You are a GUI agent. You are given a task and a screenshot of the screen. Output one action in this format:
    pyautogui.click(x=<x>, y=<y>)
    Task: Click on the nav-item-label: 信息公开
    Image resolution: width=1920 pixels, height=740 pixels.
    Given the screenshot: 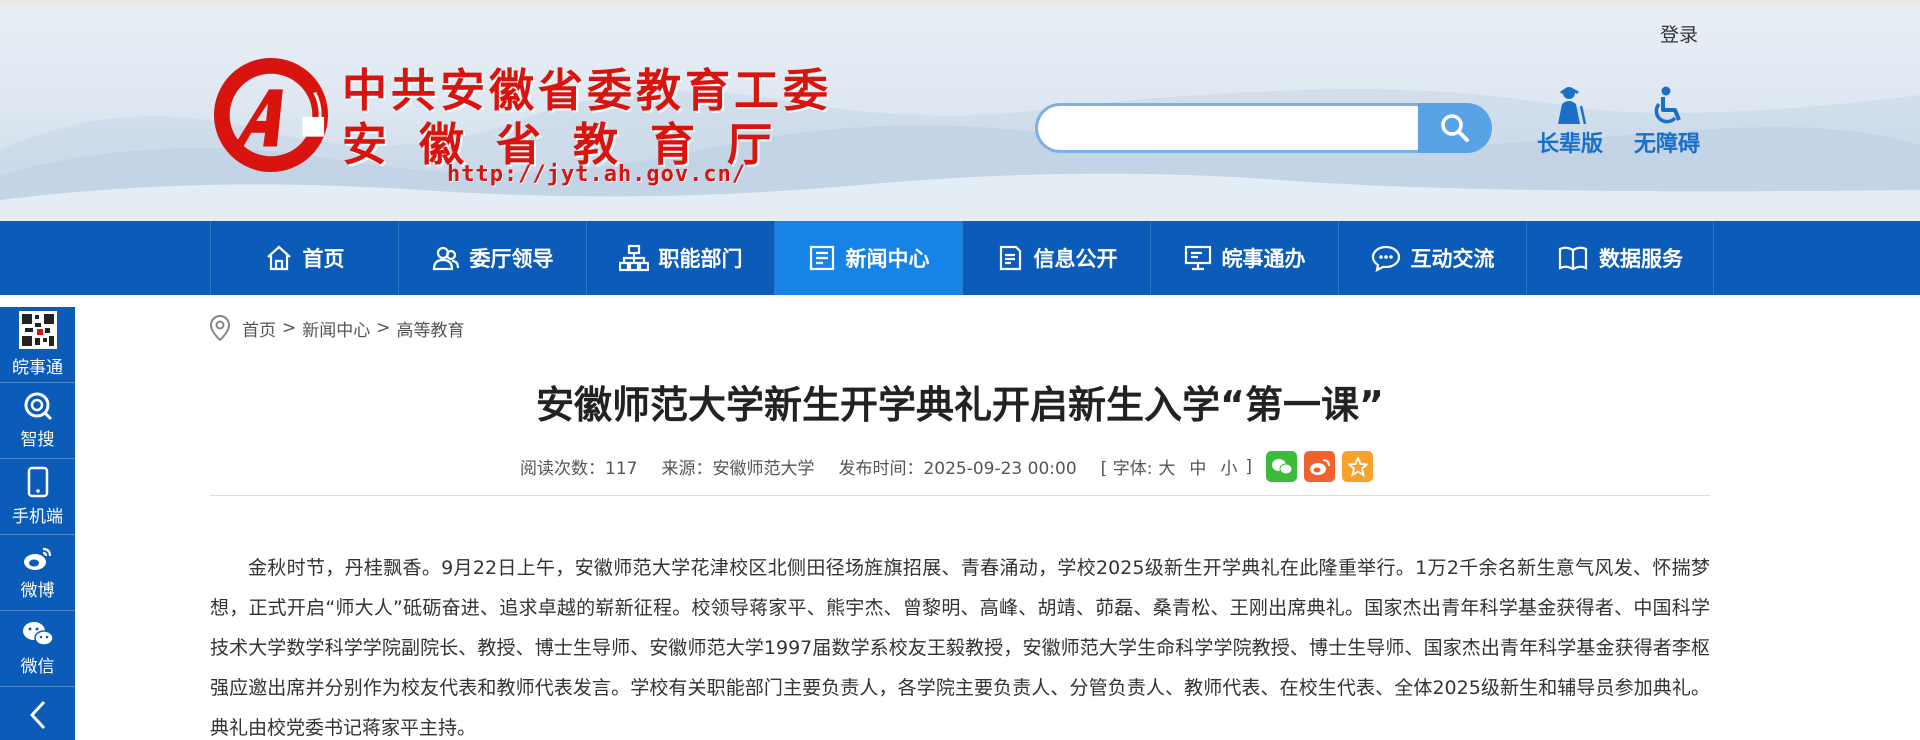 What is the action you would take?
    pyautogui.click(x=1075, y=259)
    